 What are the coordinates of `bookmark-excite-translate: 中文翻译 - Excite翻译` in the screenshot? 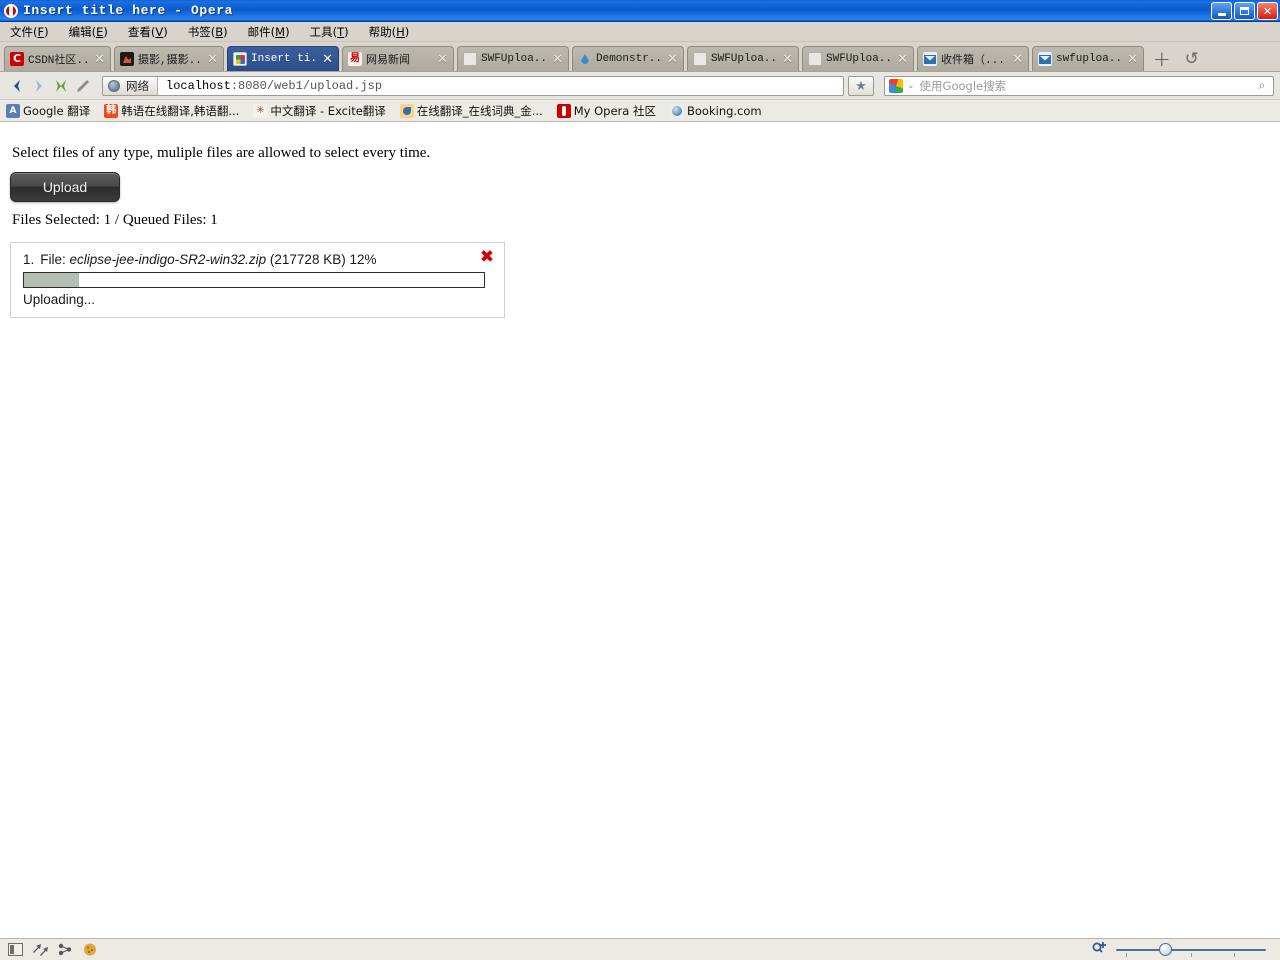 It's located at (319, 111).